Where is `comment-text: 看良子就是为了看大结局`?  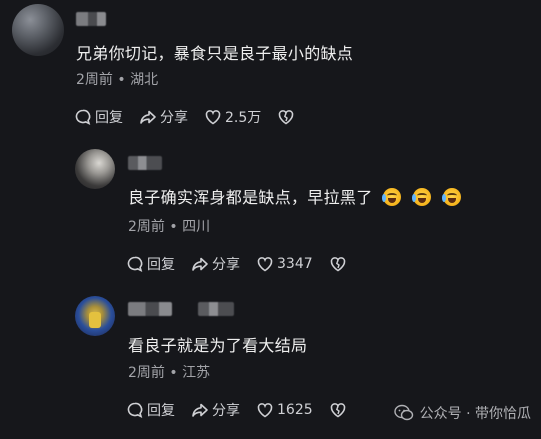
comment-text: 看良子就是为了看大结局 is located at coordinates (218, 345).